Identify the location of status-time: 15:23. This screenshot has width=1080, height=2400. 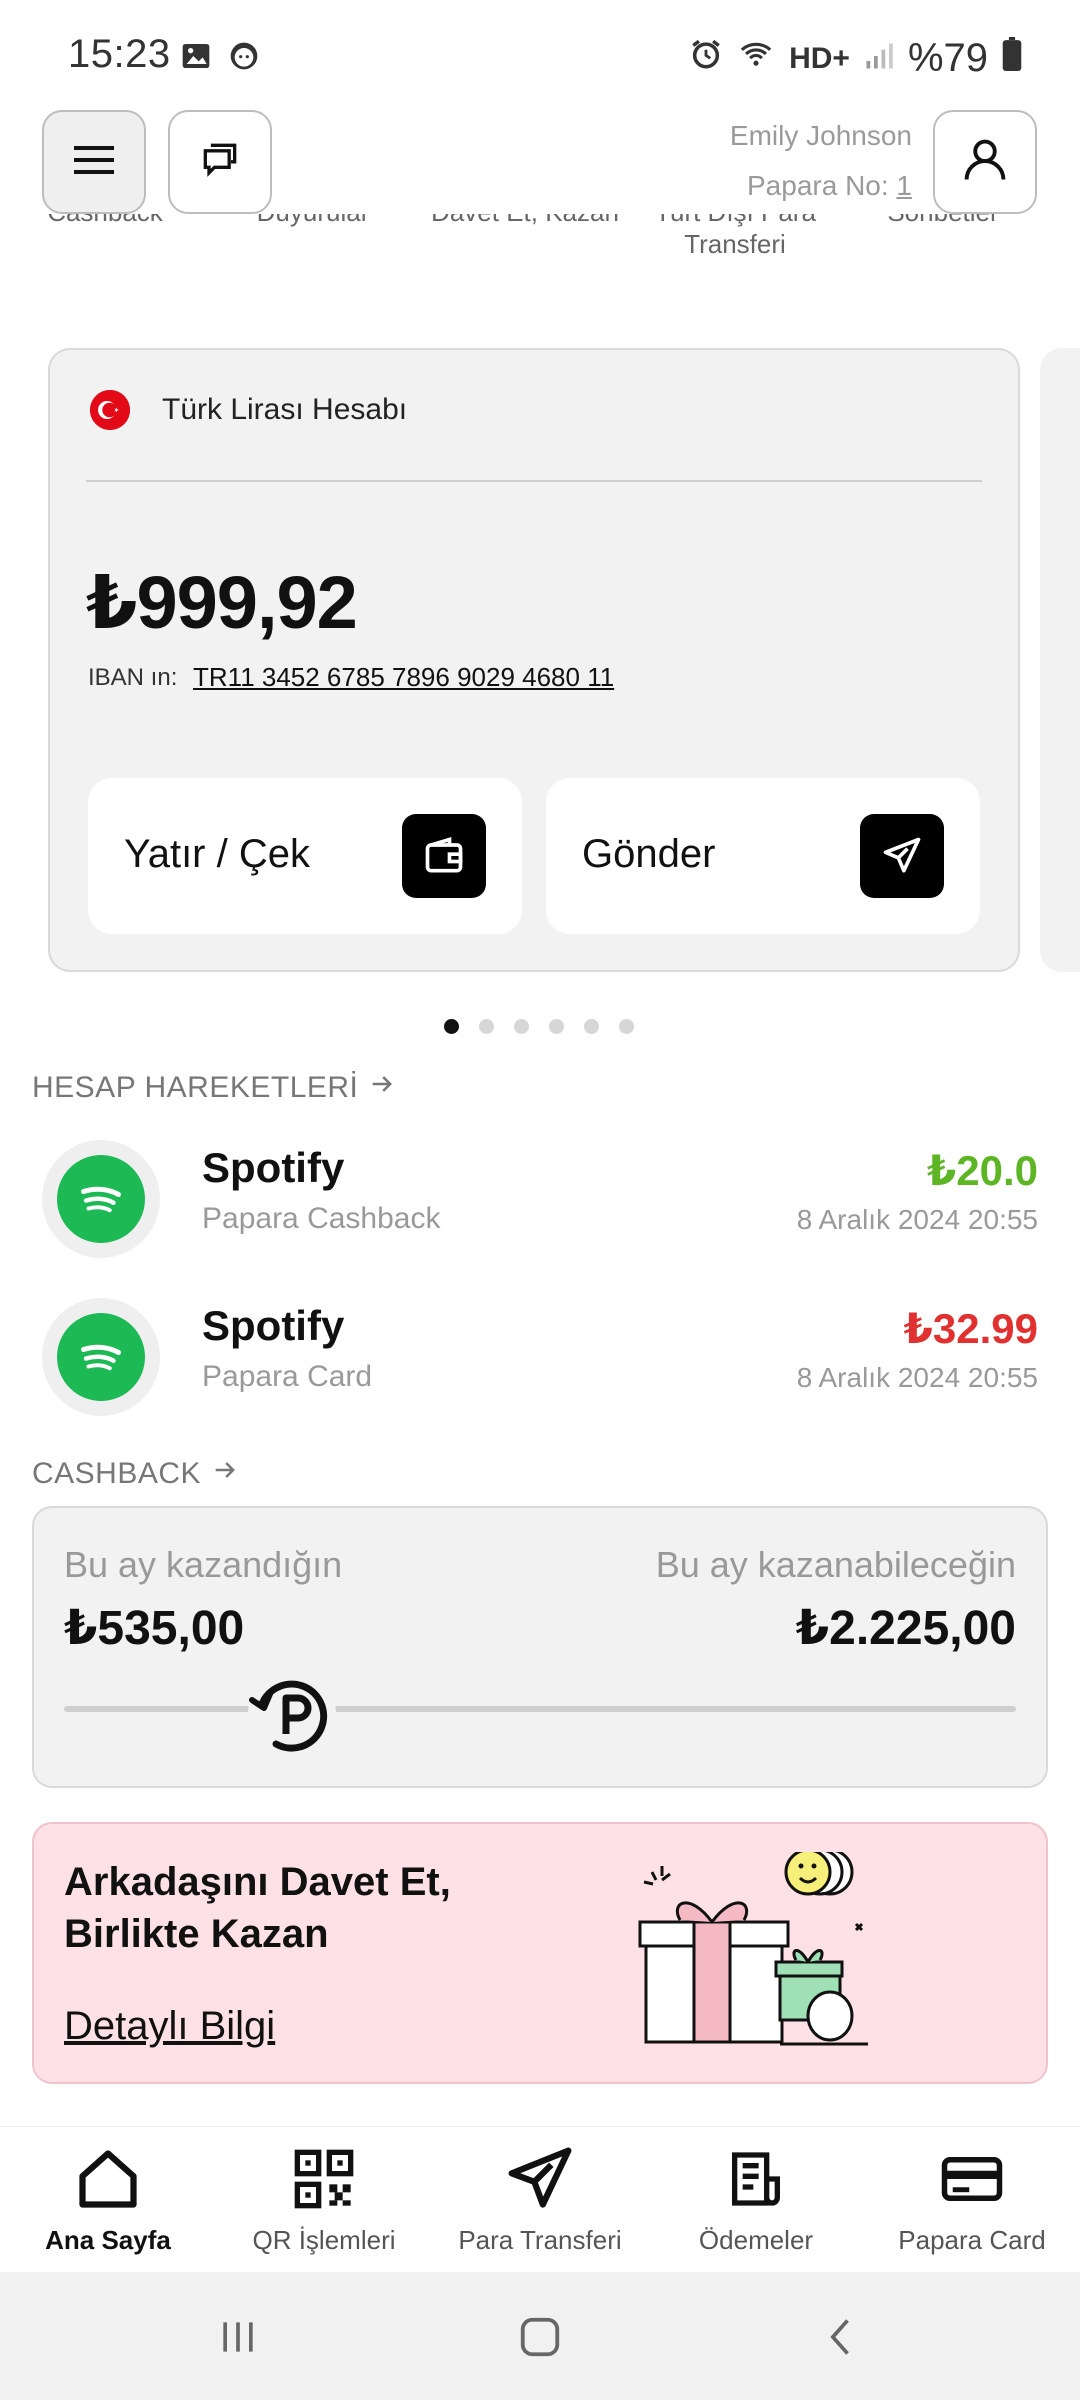
(119, 54).